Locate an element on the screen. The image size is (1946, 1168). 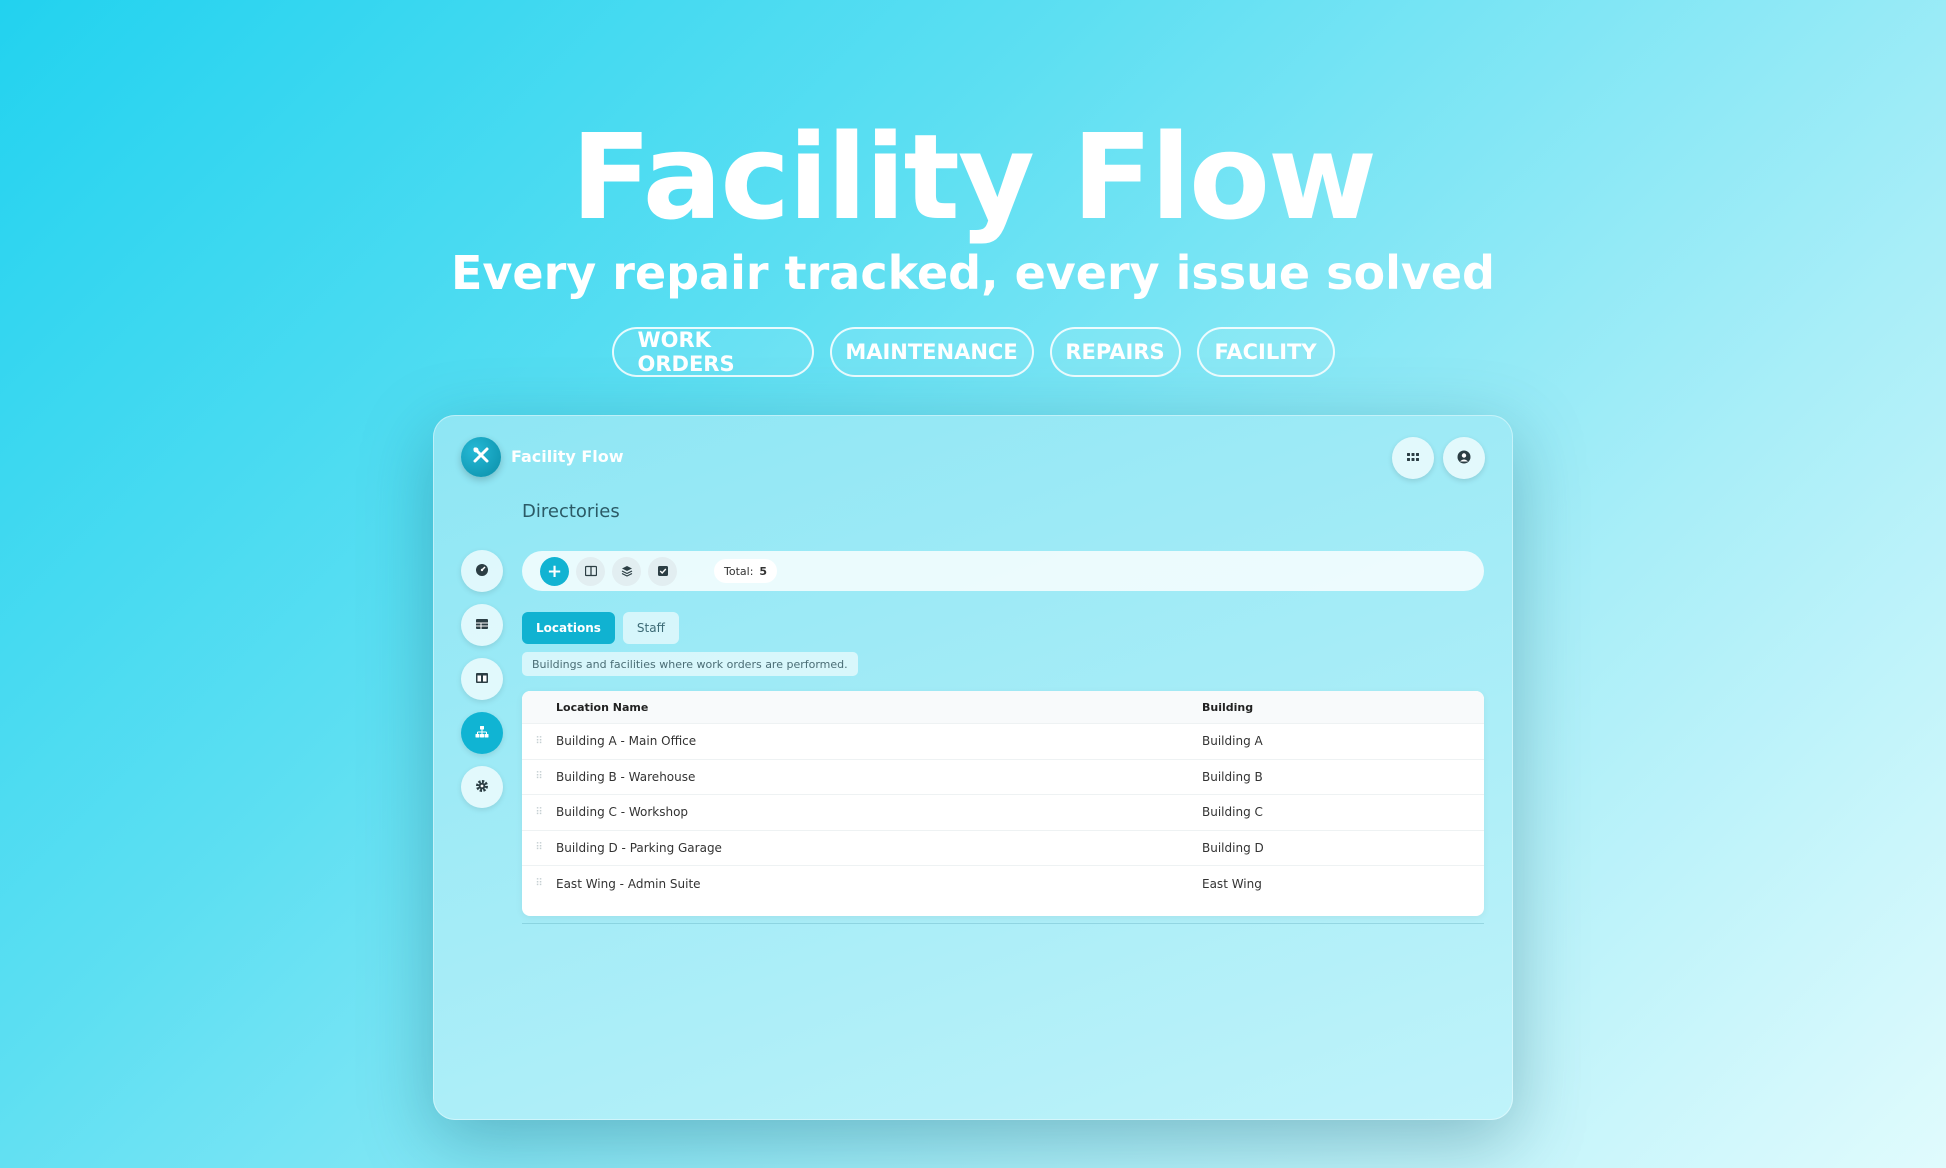
sidebar-item-table is located at coordinates (482, 625).